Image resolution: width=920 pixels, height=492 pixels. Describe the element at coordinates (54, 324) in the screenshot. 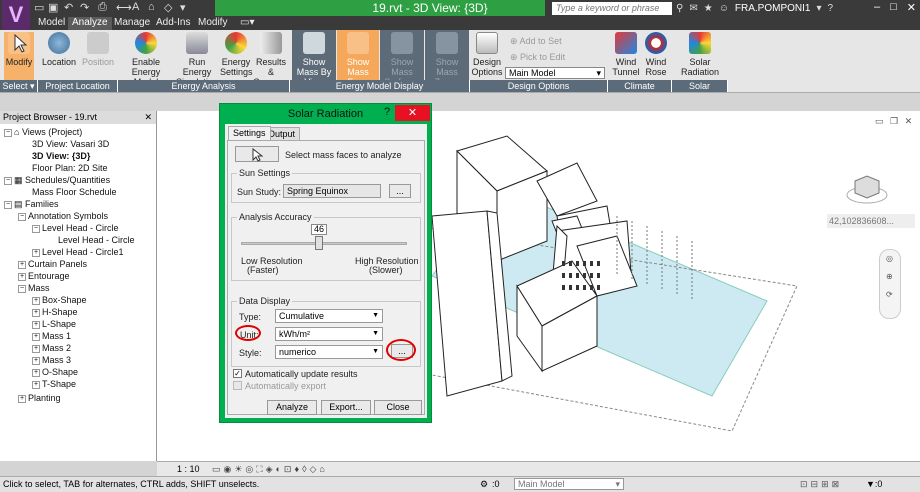

I see `tree-l-shape: + L-Shape` at that location.